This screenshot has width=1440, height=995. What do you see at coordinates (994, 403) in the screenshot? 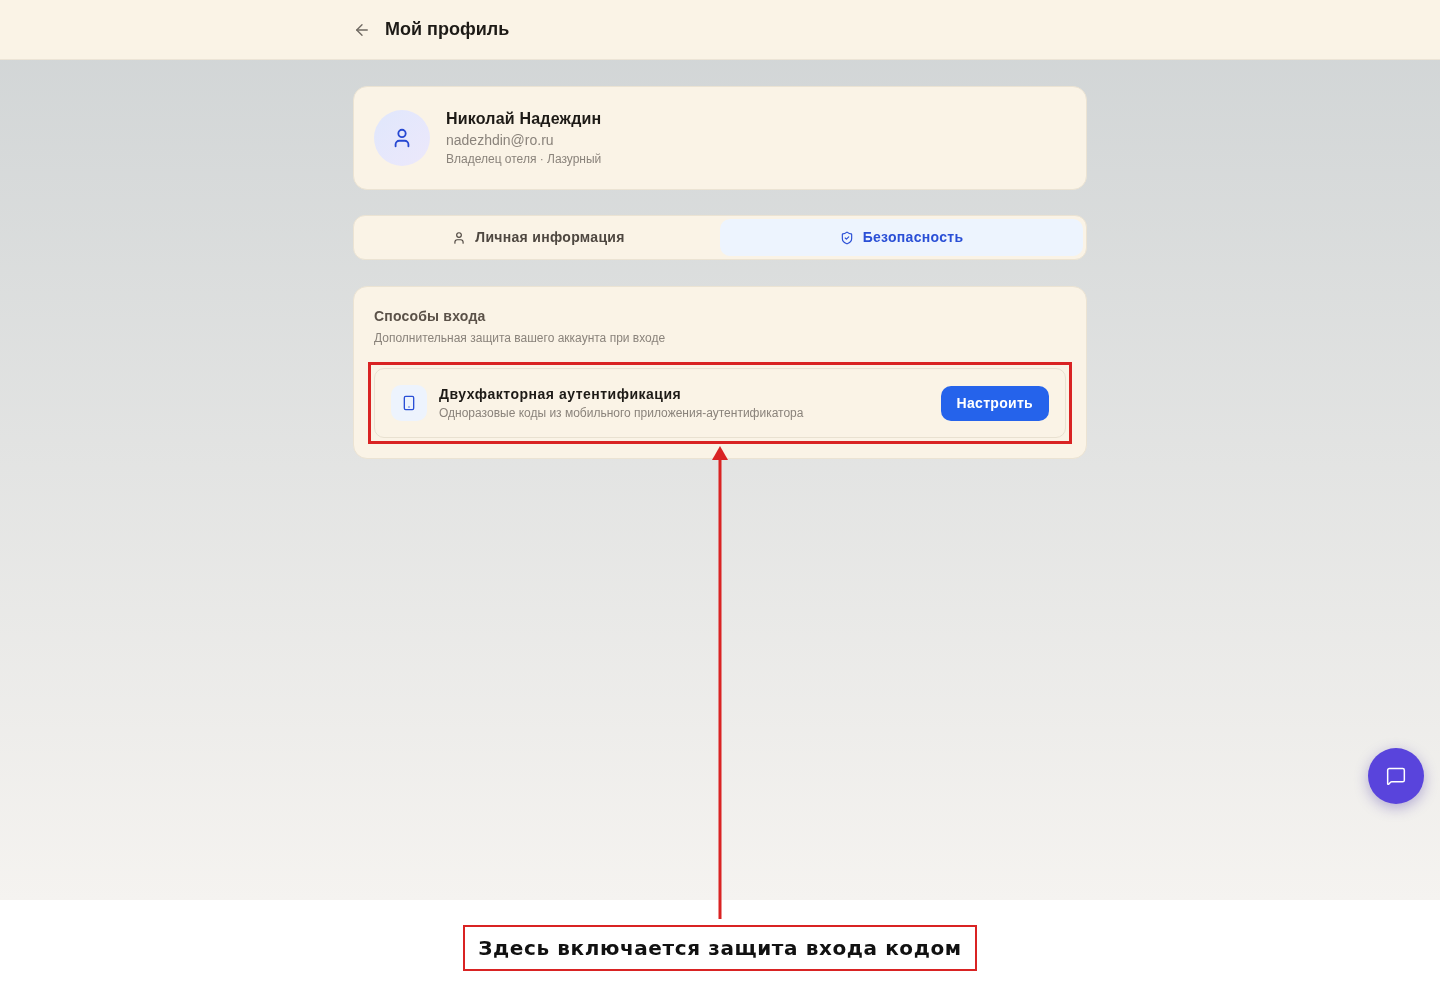
I see `setup-button: Настроить` at bounding box center [994, 403].